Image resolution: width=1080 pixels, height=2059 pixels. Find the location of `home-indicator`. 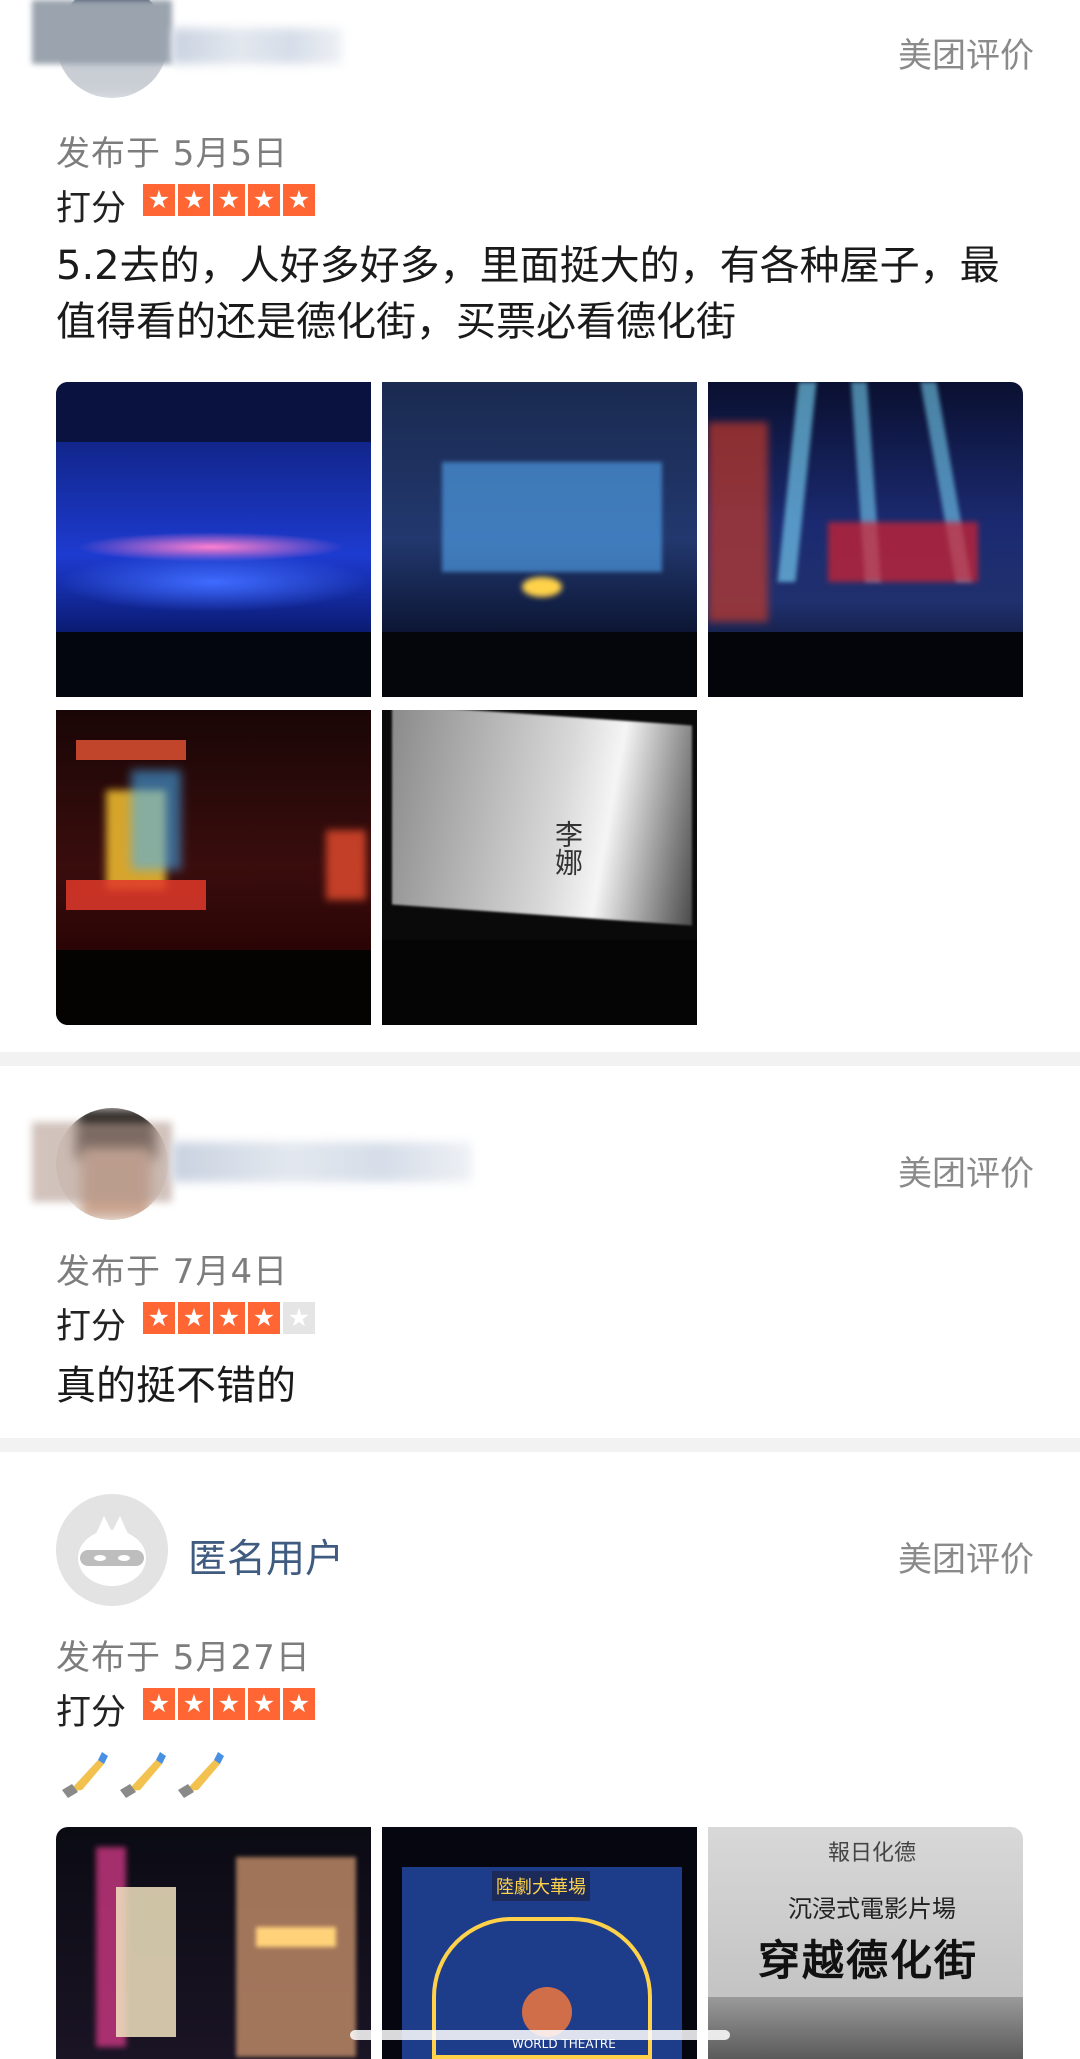

home-indicator is located at coordinates (540, 2035).